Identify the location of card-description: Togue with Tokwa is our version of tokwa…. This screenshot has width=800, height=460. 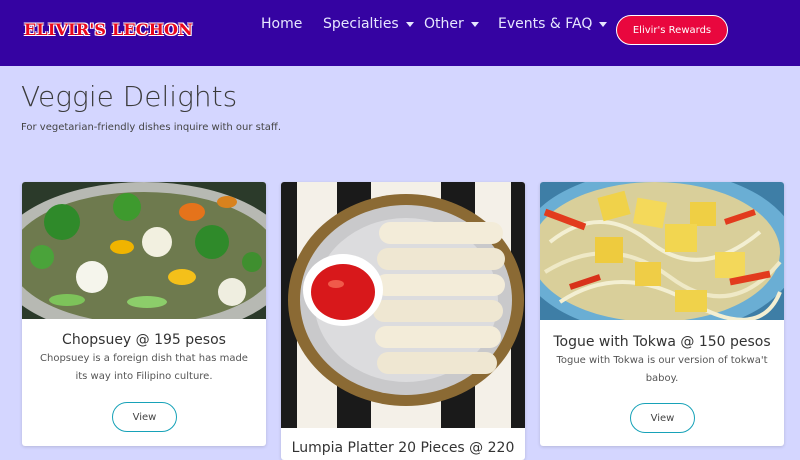
(662, 369).